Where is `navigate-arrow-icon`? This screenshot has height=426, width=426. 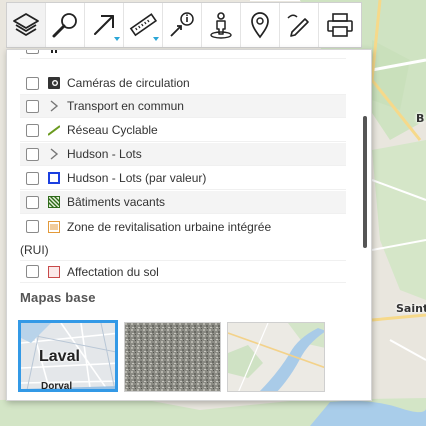
navigate-arrow-icon is located at coordinates (104, 25).